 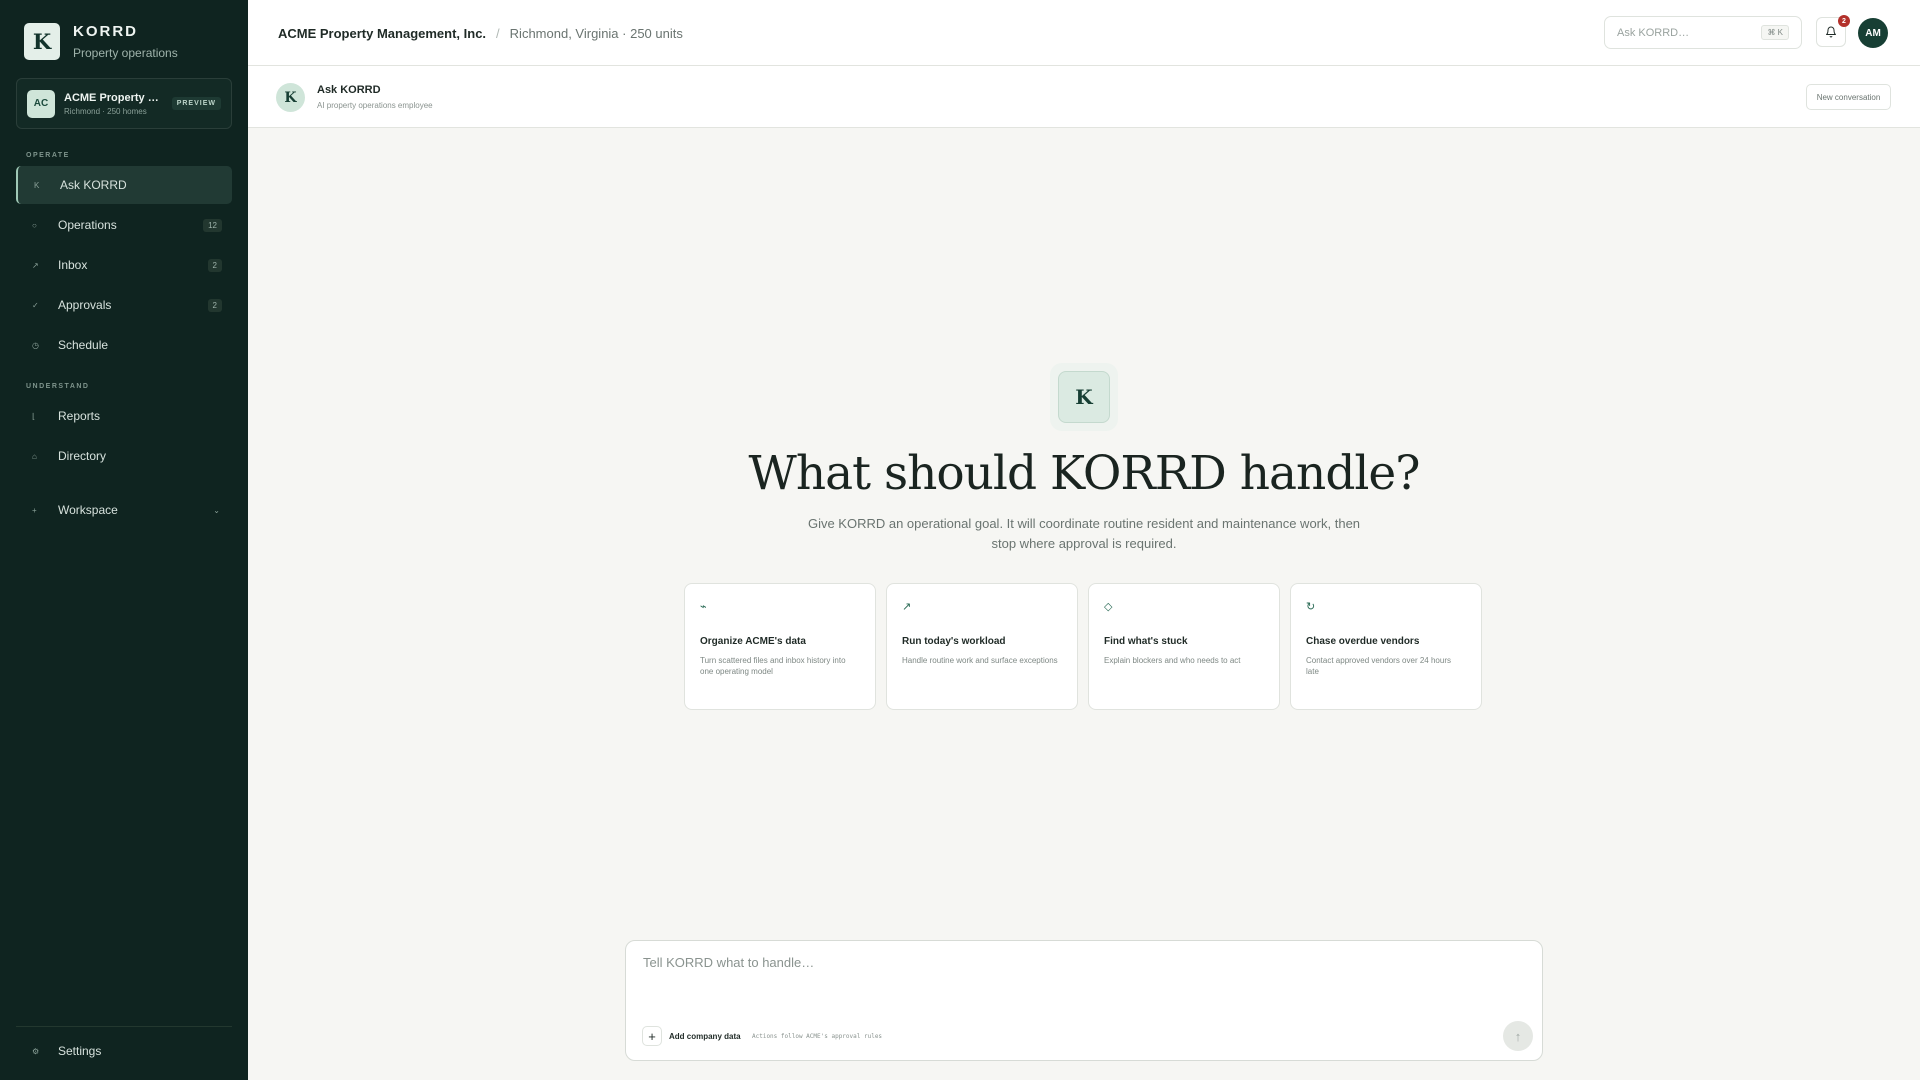 I want to click on sidebar-item-reports: ⌊ Reports, so click(x=124, y=416).